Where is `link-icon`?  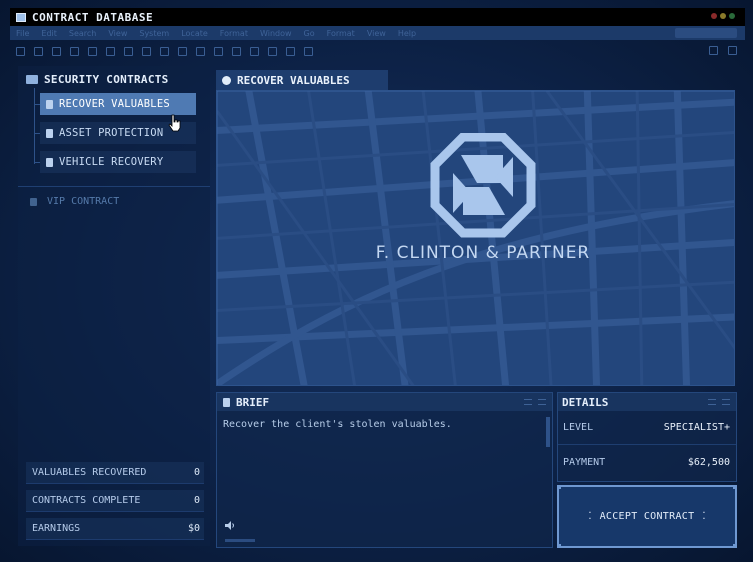 link-icon is located at coordinates (254, 51).